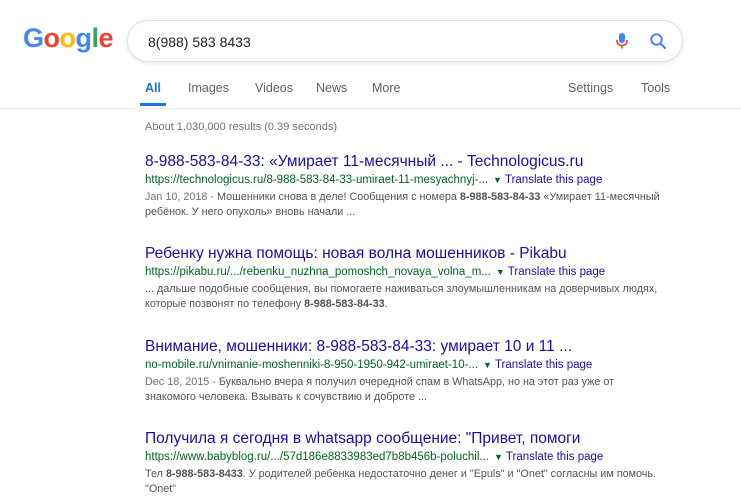 The width and height of the screenshot is (741, 497). What do you see at coordinates (95, 38) in the screenshot?
I see `logo-letter: l` at bounding box center [95, 38].